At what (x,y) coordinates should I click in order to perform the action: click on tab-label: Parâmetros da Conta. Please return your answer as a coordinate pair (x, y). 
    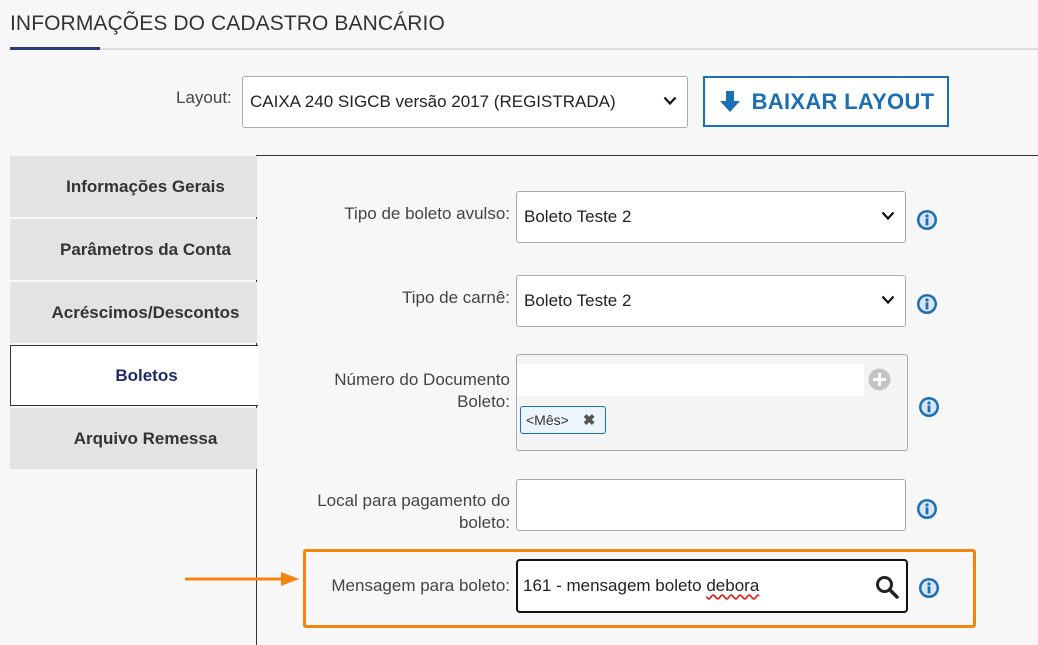
    Looking at the image, I should click on (145, 249).